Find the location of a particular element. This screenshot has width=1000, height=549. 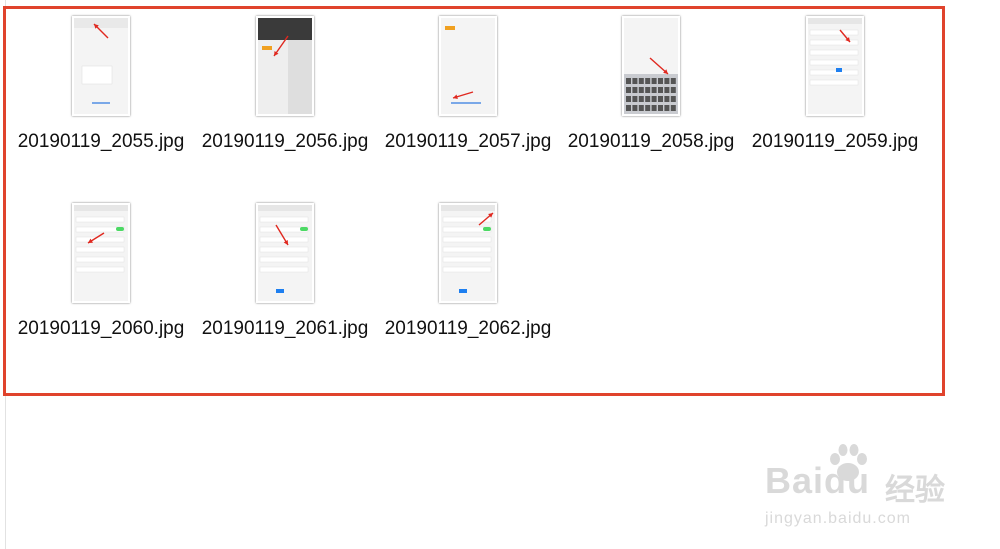

file-name-label: 20190119_2056.jpg is located at coordinates (285, 142).